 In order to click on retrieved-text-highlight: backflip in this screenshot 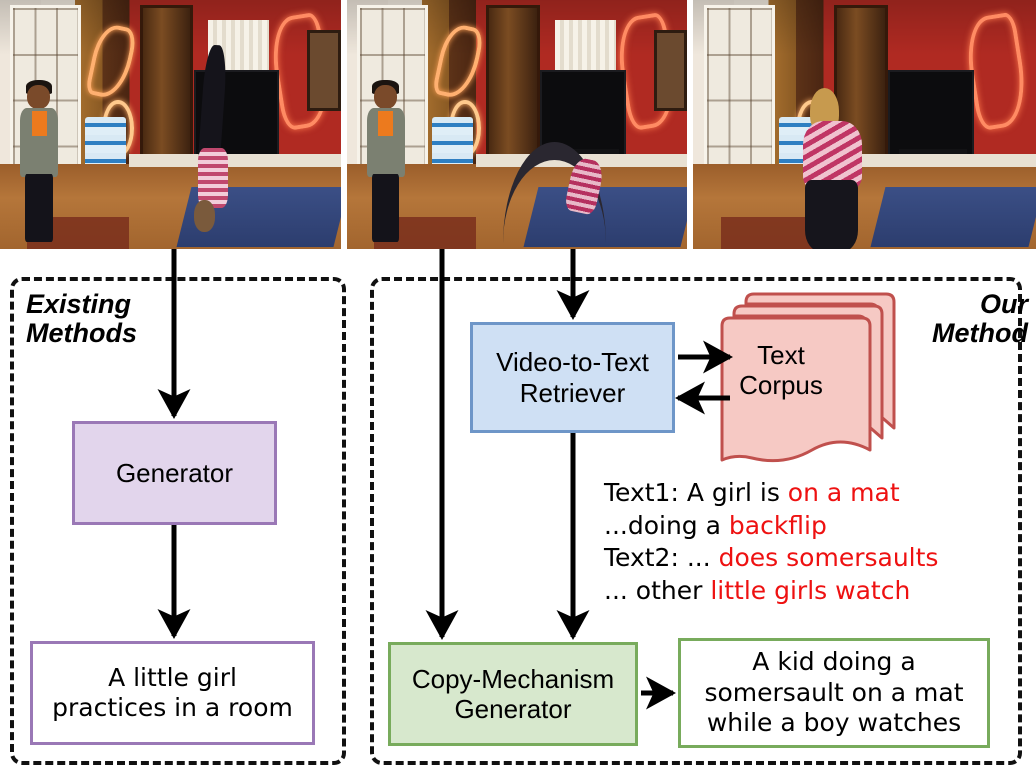, I will do `click(777, 525)`.